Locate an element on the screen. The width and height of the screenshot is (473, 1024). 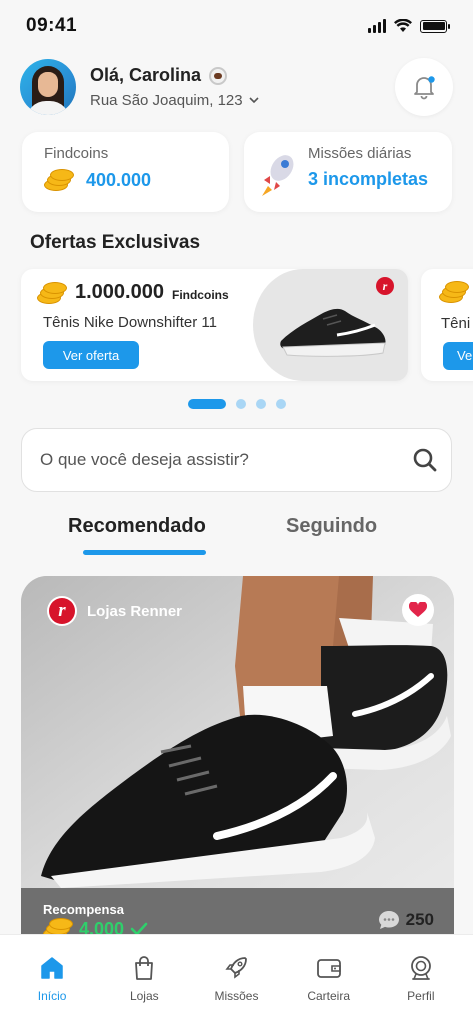
reward-label: Recompensa is located at coordinates (83, 909).